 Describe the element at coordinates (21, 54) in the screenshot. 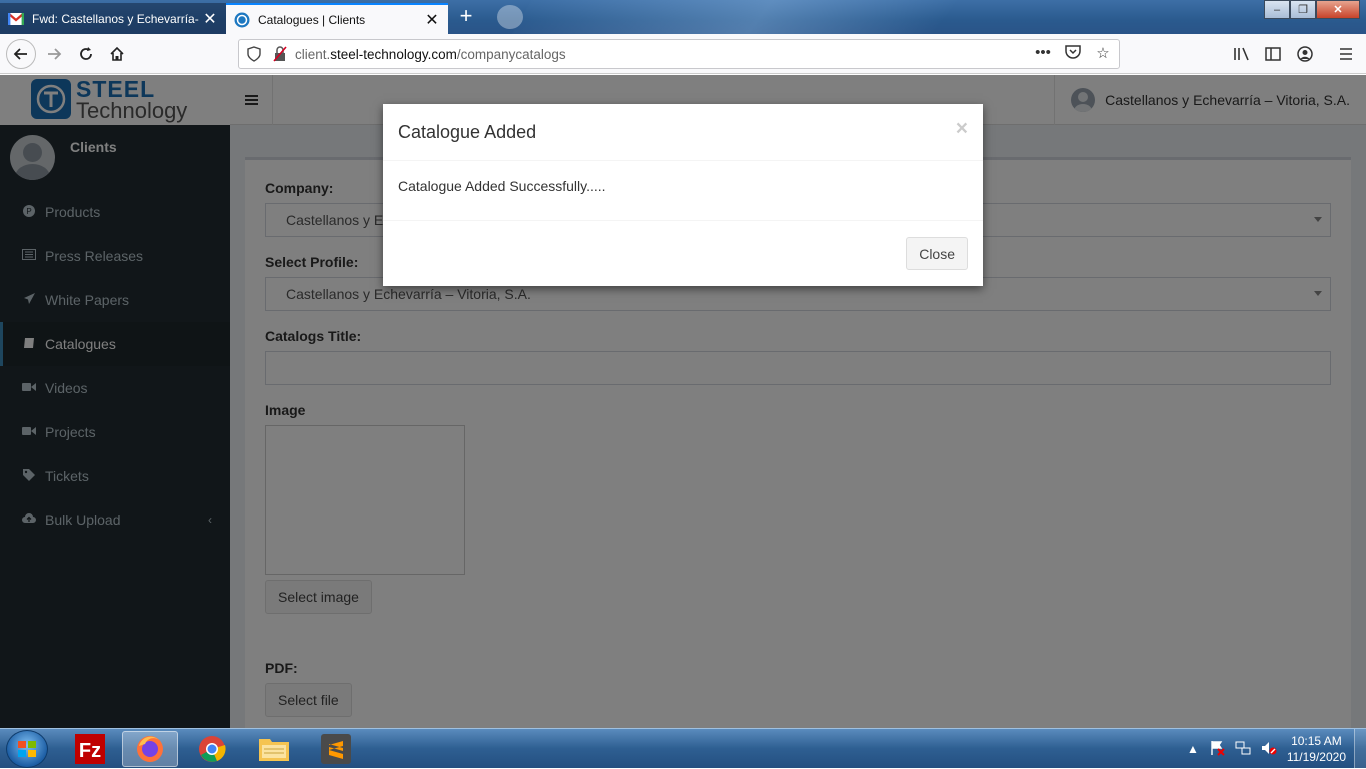

I see `back-arrow-icon` at that location.